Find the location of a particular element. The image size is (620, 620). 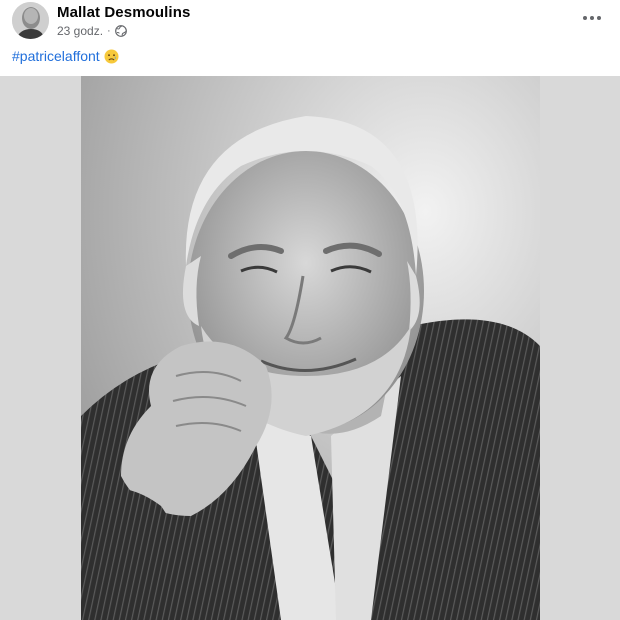

author-avatar is located at coordinates (30, 20).